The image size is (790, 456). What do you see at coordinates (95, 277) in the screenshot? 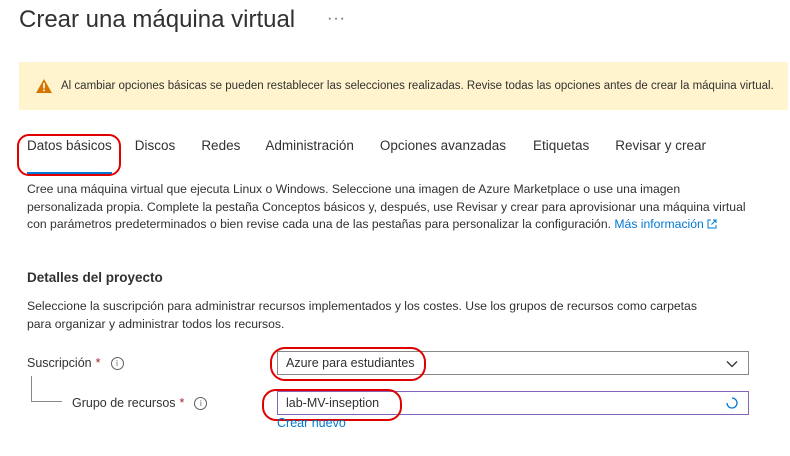
I see `project-details-heading: Detalles del proyecto` at bounding box center [95, 277].